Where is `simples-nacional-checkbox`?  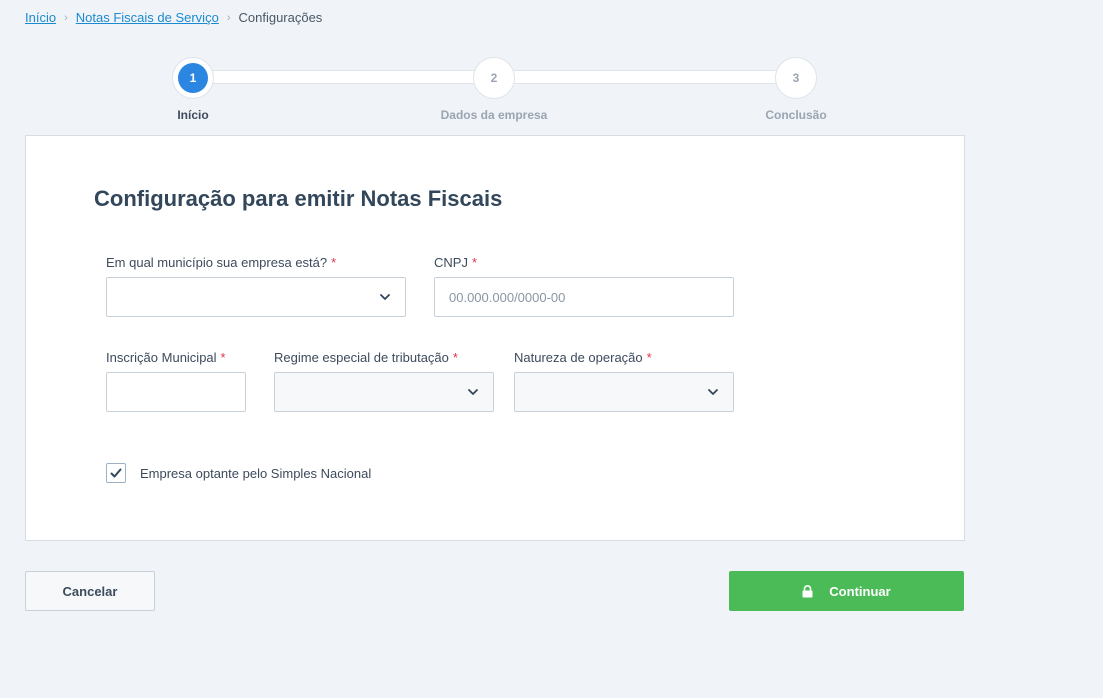 simples-nacional-checkbox is located at coordinates (116, 473).